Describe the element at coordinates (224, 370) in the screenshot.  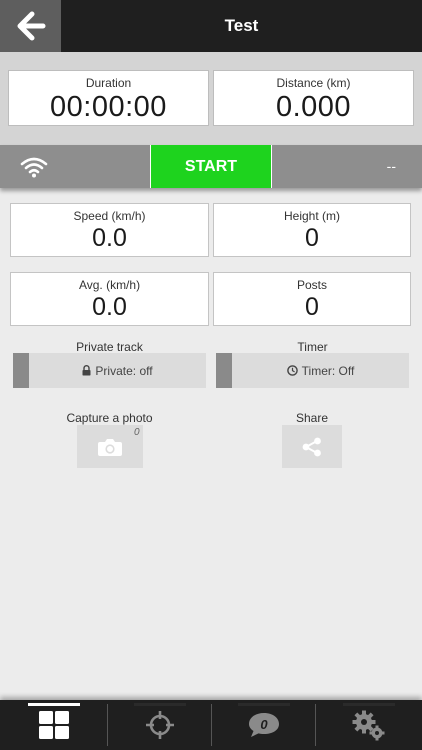
I see `timer-toggle-knob` at that location.